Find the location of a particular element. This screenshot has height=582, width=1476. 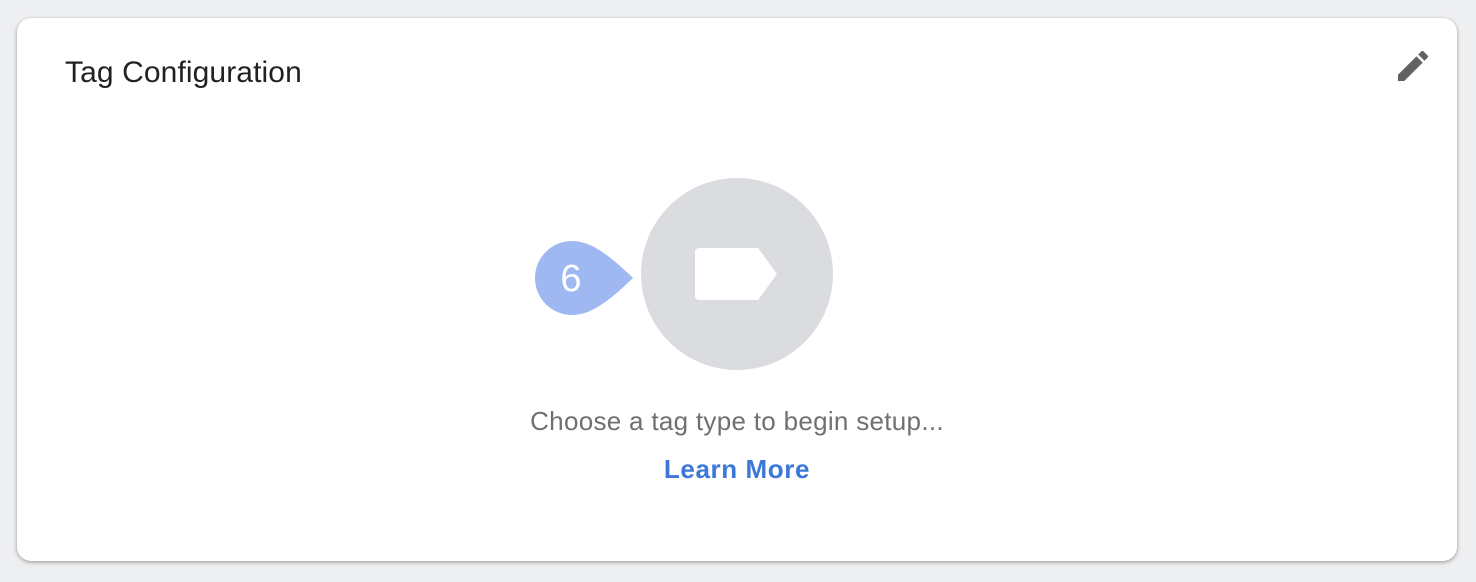

pencil-icon is located at coordinates (1413, 65).